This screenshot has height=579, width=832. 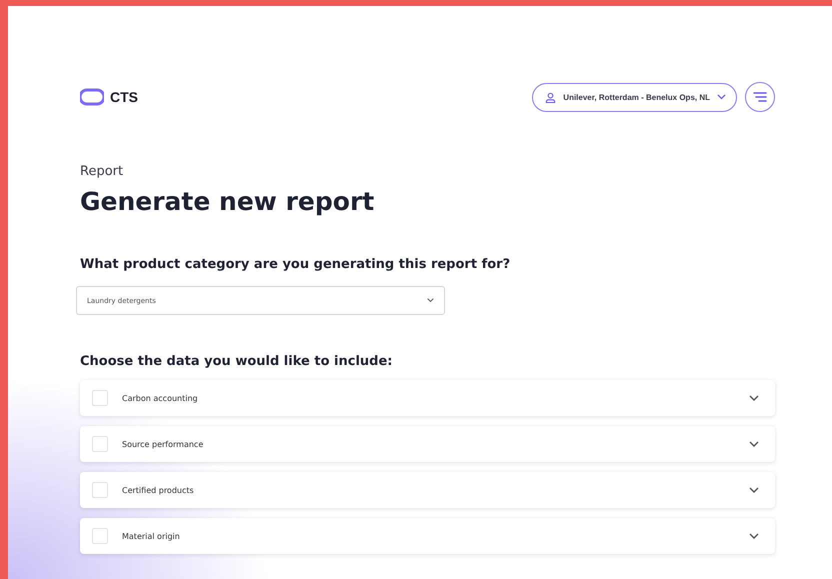 What do you see at coordinates (151, 536) in the screenshot?
I see `row-label: Material origin` at bounding box center [151, 536].